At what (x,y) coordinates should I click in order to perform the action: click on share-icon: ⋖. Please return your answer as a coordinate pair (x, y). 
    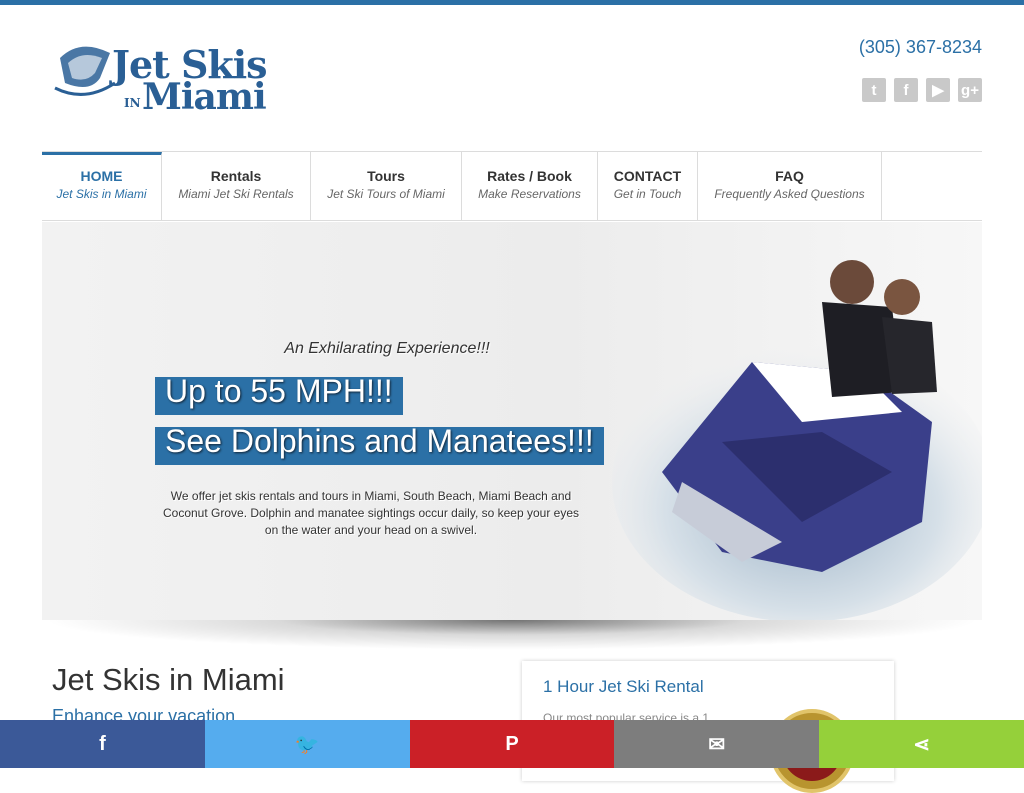
    Looking at the image, I should click on (921, 744).